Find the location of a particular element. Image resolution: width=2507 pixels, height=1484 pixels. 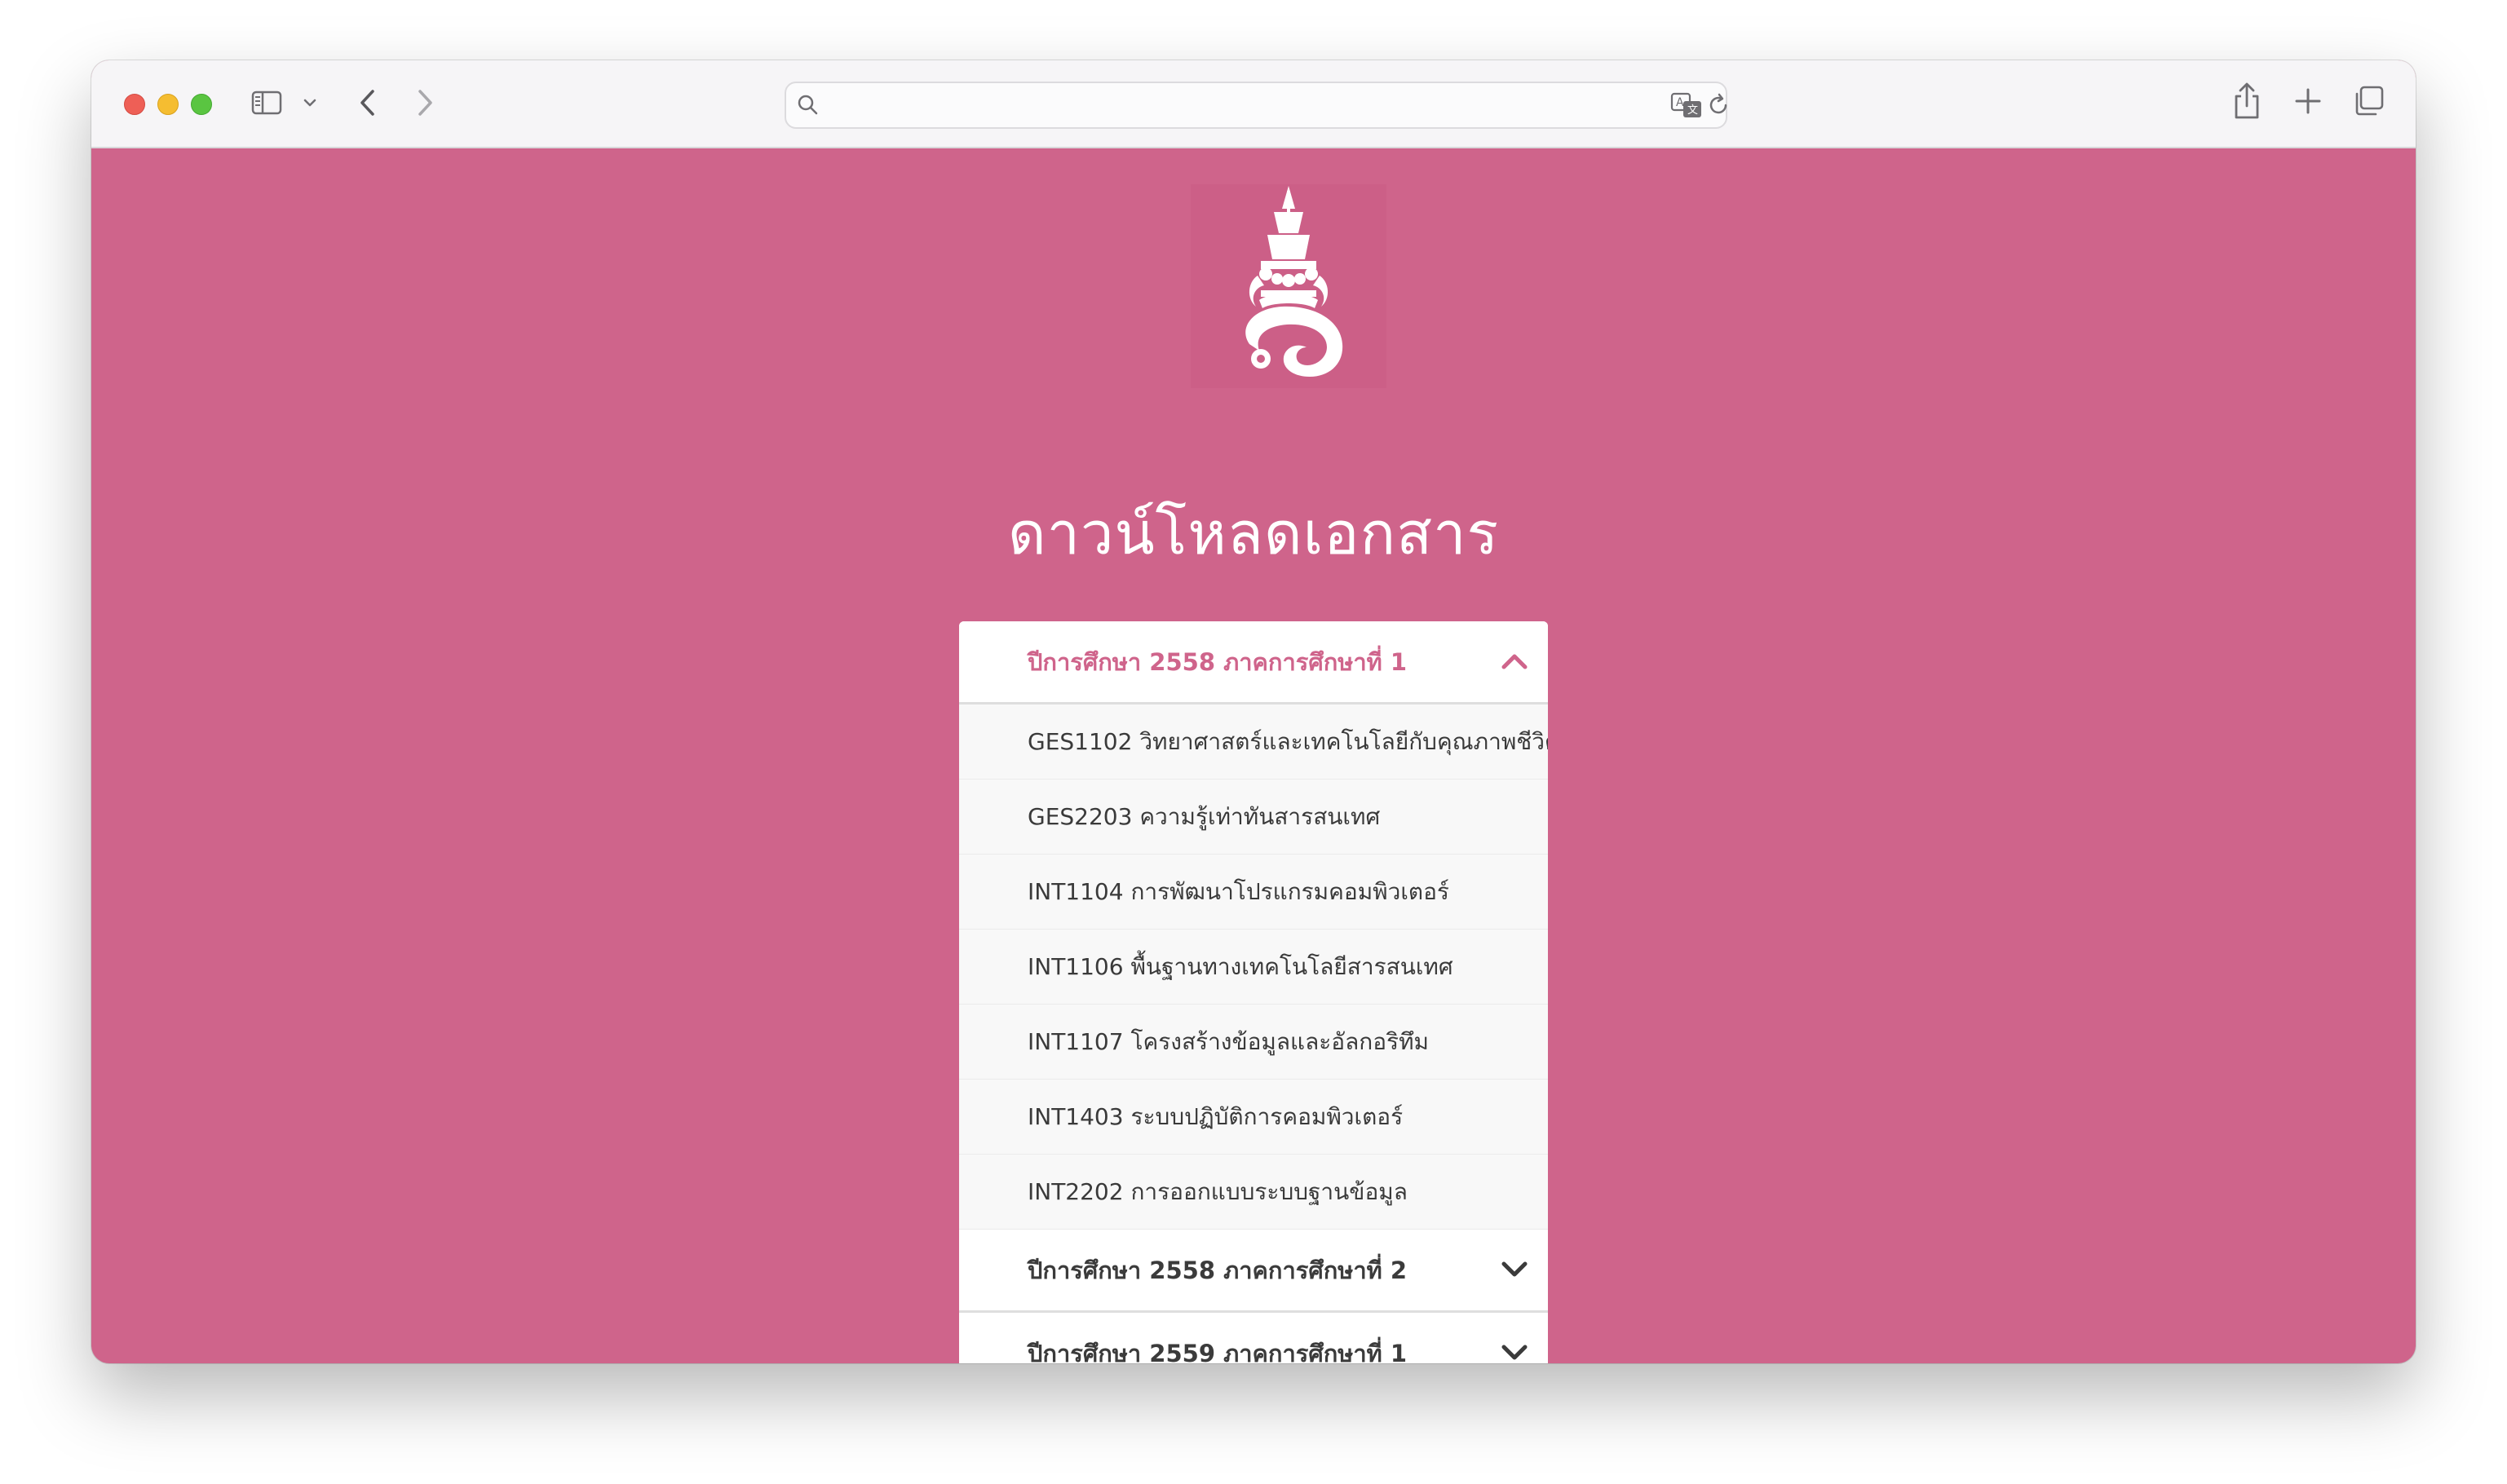

minimize-window-button is located at coordinates (168, 104).